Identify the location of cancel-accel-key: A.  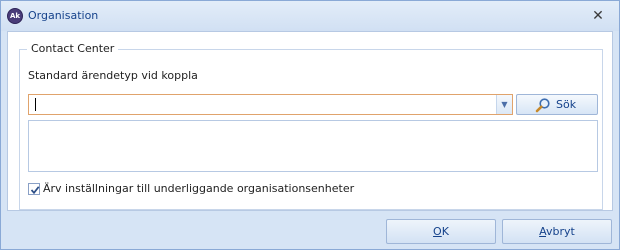
(543, 231).